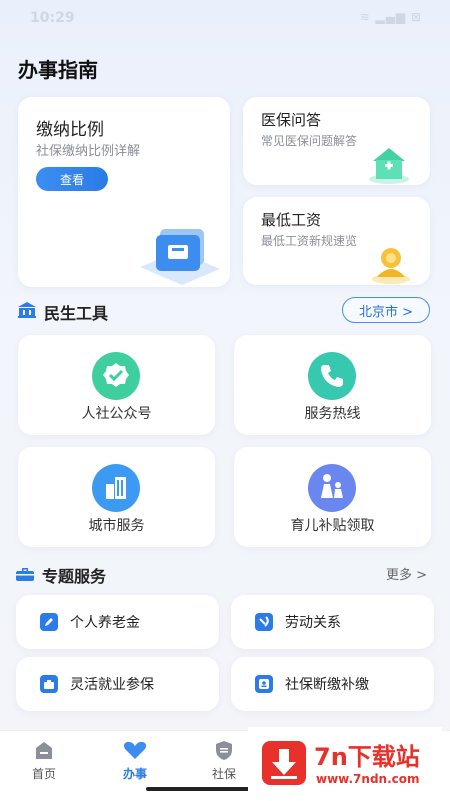 The image size is (450, 801). What do you see at coordinates (116, 526) in the screenshot?
I see `tool-label: 城市服务` at bounding box center [116, 526].